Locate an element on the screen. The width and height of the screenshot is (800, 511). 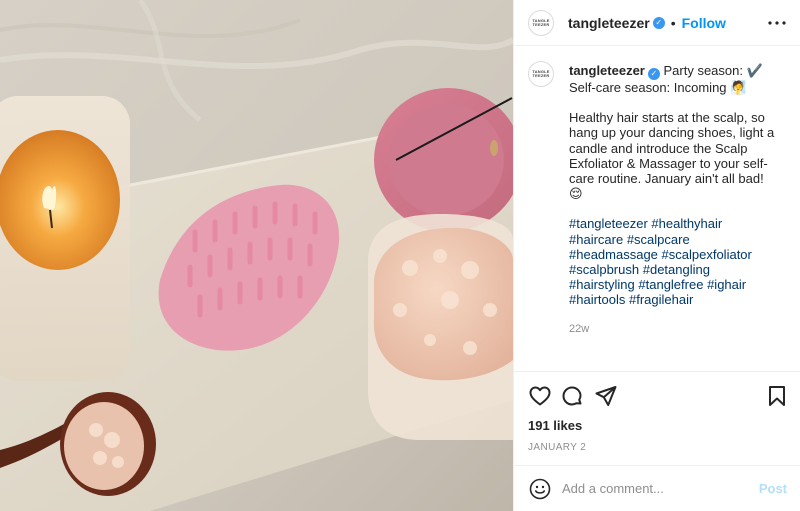
comment-icon is located at coordinates (572, 396).